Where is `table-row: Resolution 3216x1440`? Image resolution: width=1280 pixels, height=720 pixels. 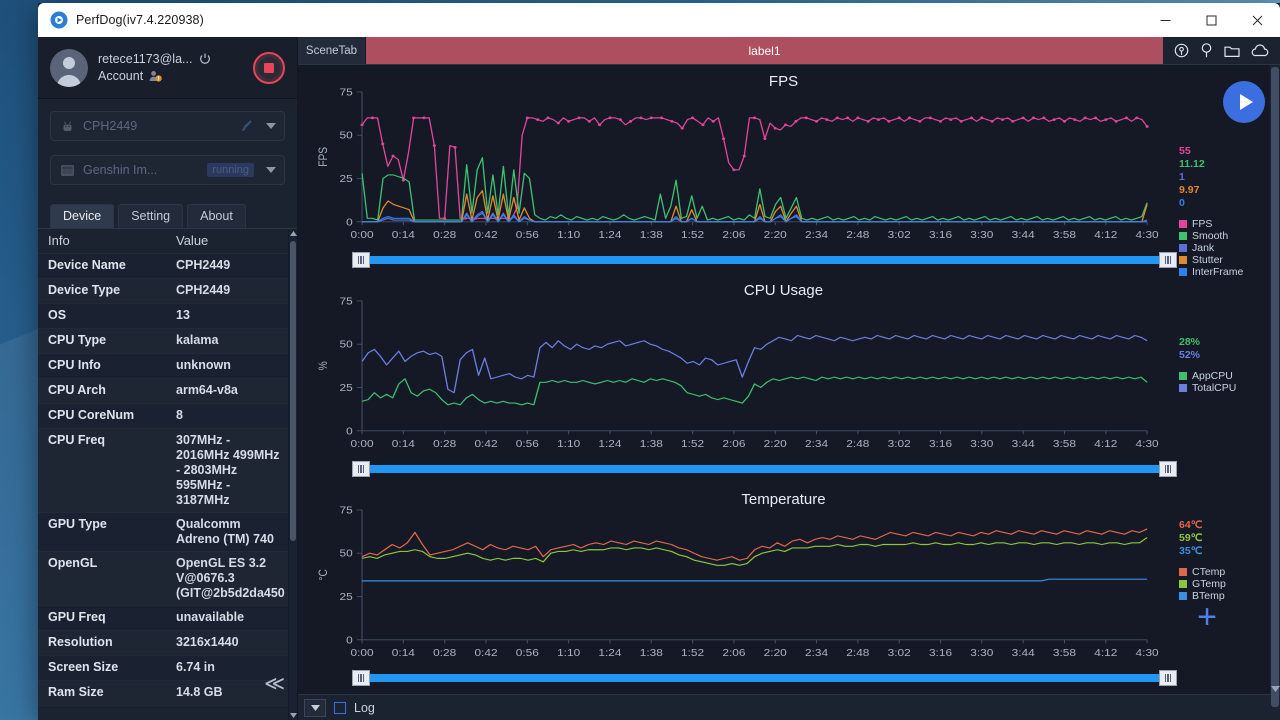 table-row: Resolution 3216x1440 is located at coordinates (163, 643).